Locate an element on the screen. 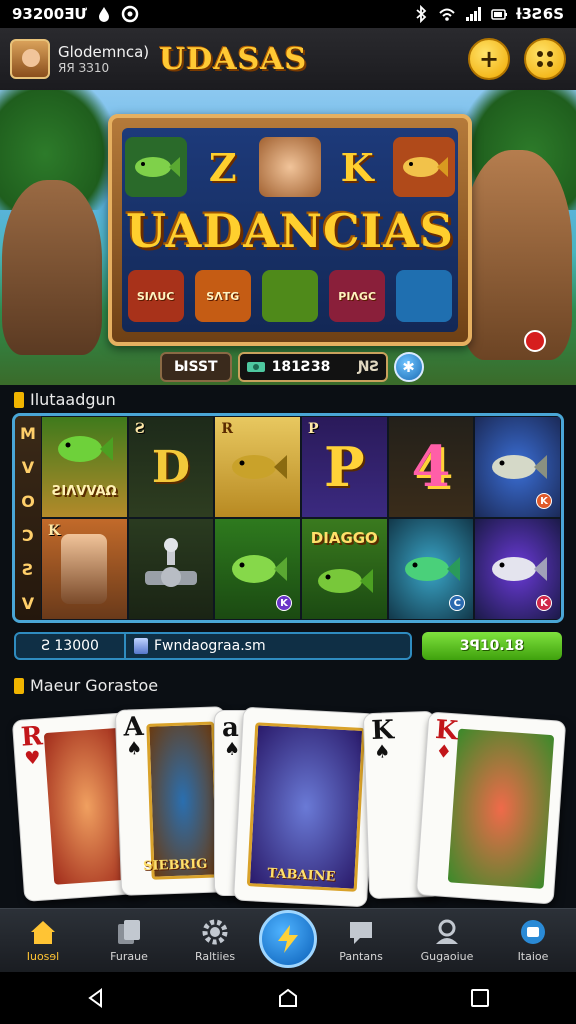 The height and width of the screenshot is (1024, 576). reel-cell: ƧIΛVVAΩ is located at coordinates (84, 467).